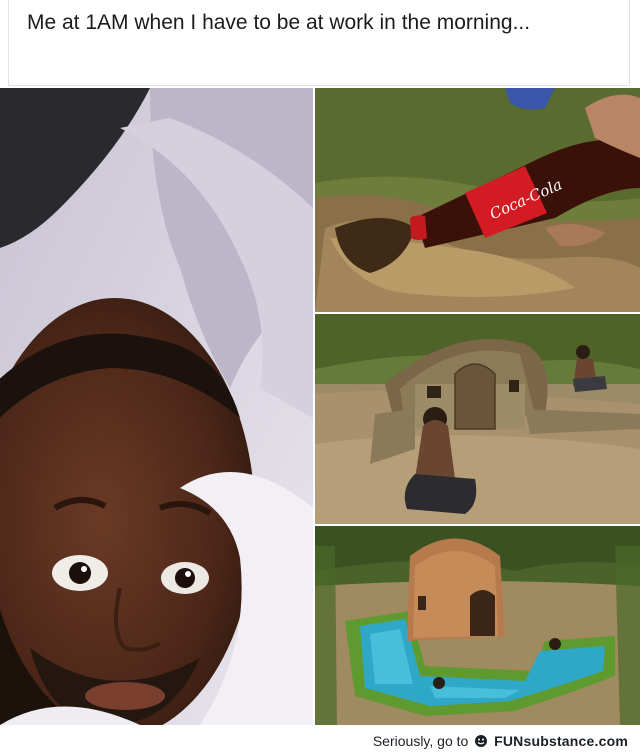 The image size is (640, 756). I want to click on mud-hut-photo, so click(477, 419).